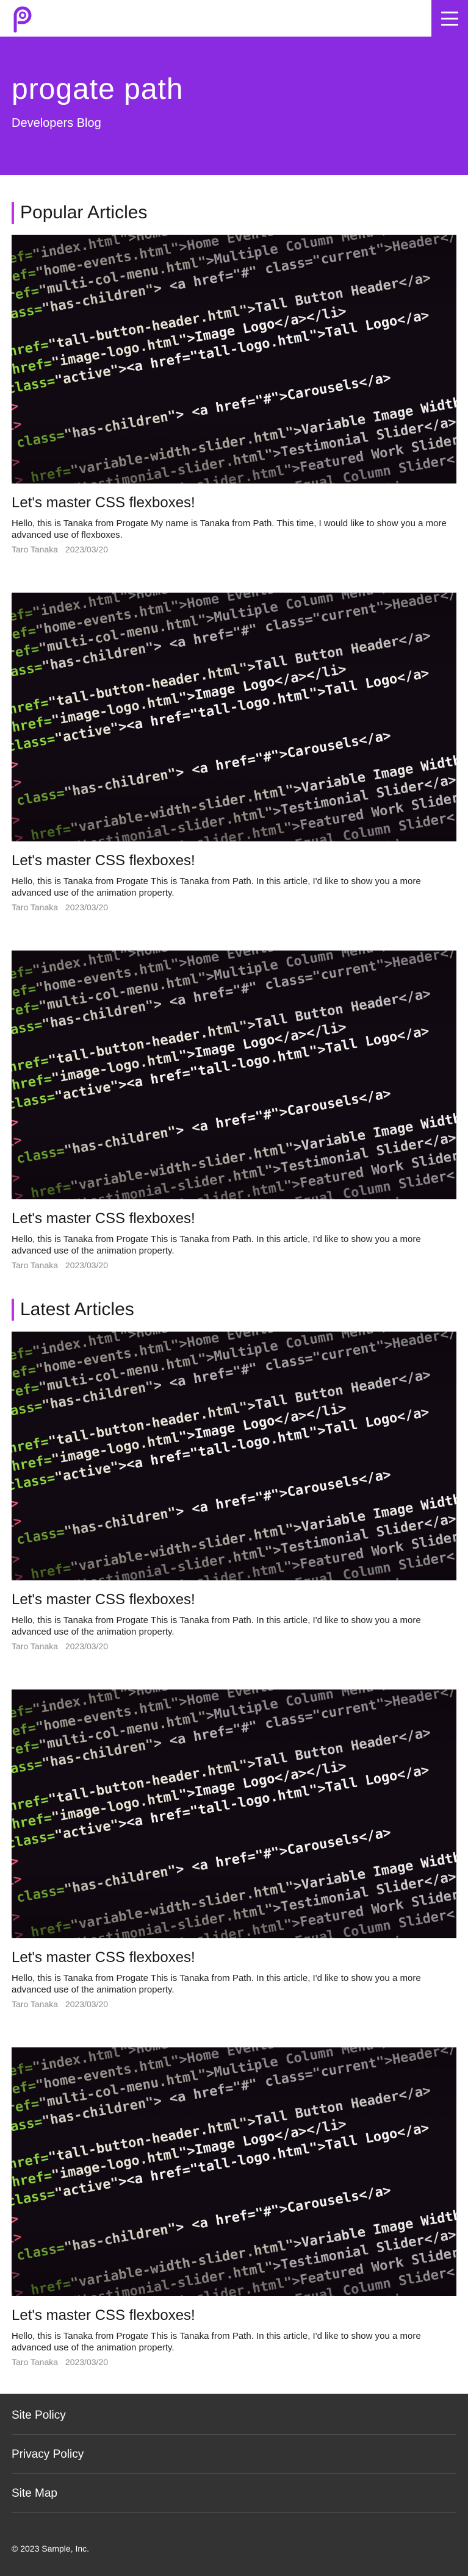  I want to click on footer-link-site-map: Site Map, so click(234, 2493).